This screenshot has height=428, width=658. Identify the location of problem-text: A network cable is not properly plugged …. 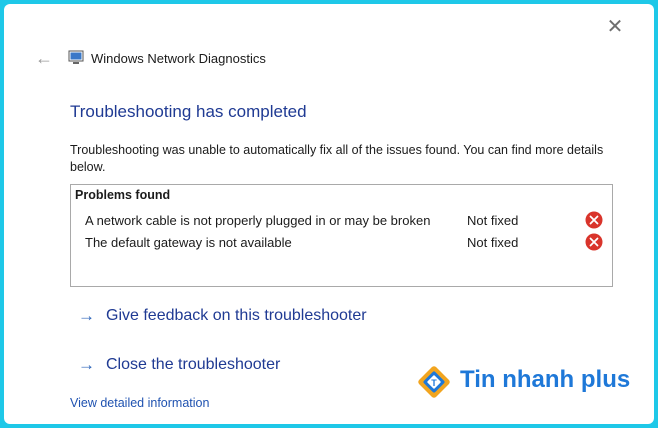
(258, 220).